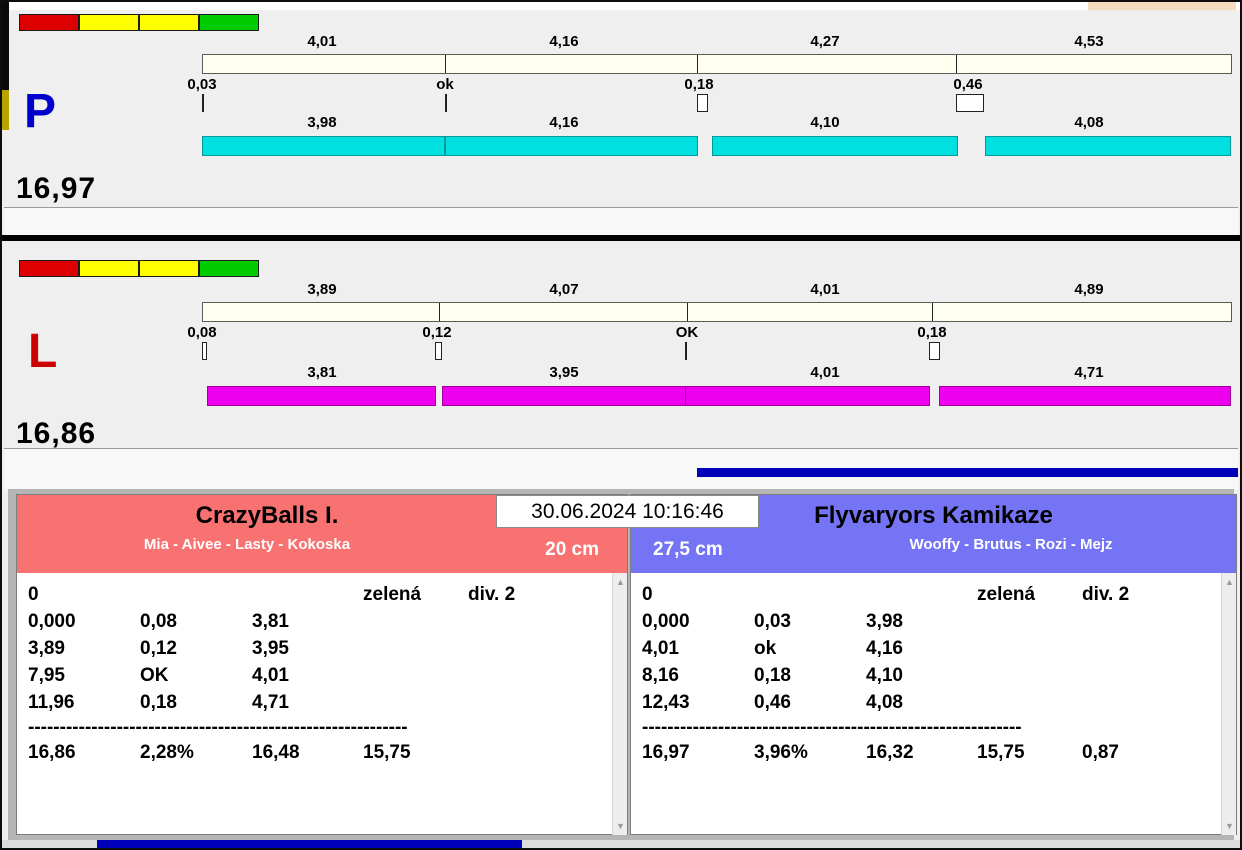 The image size is (1242, 850). What do you see at coordinates (621, 6) in the screenshot?
I see `titlebar-strip` at bounding box center [621, 6].